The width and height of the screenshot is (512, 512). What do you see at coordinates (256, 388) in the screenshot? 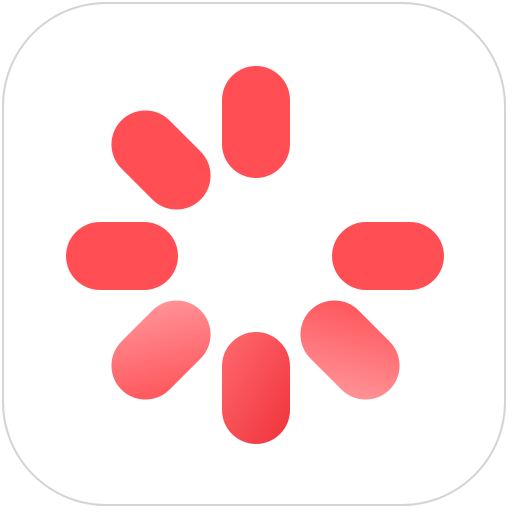
I see `spinner-segment-bottom` at bounding box center [256, 388].